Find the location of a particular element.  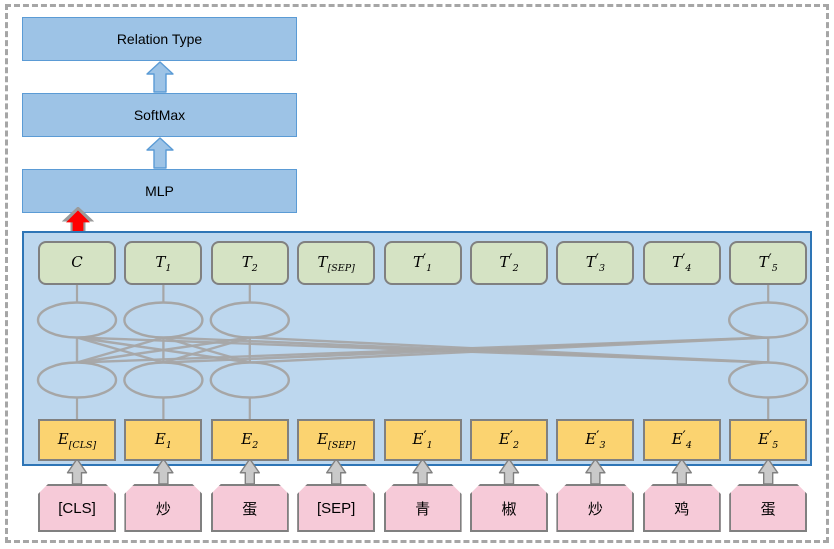

output-token-box: T′1 is located at coordinates (422, 263).